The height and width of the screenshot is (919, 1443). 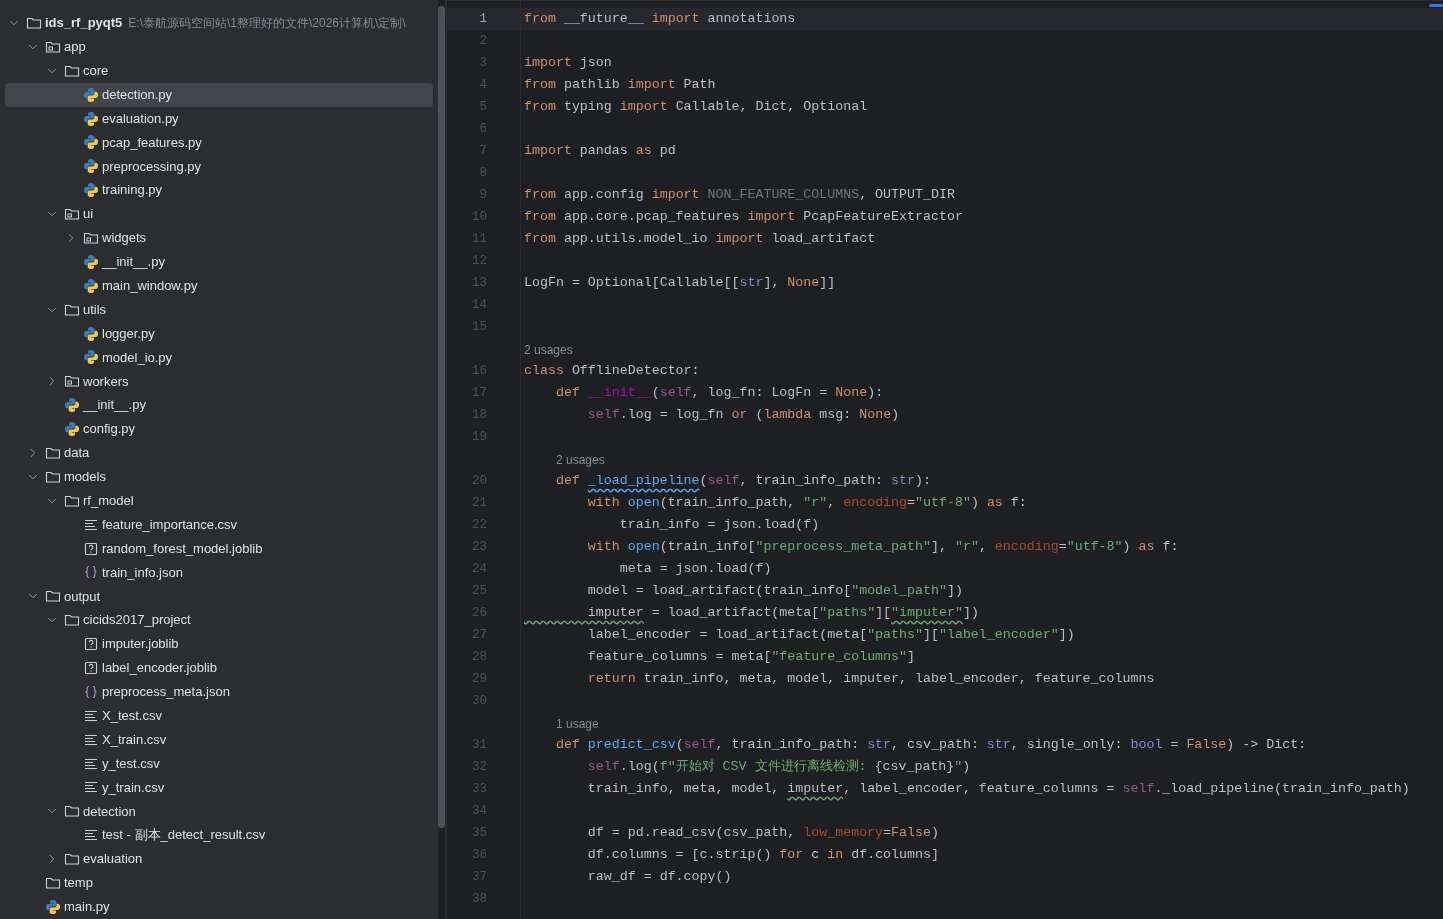 What do you see at coordinates (137, 94) in the screenshot?
I see `file-name: detection.py` at bounding box center [137, 94].